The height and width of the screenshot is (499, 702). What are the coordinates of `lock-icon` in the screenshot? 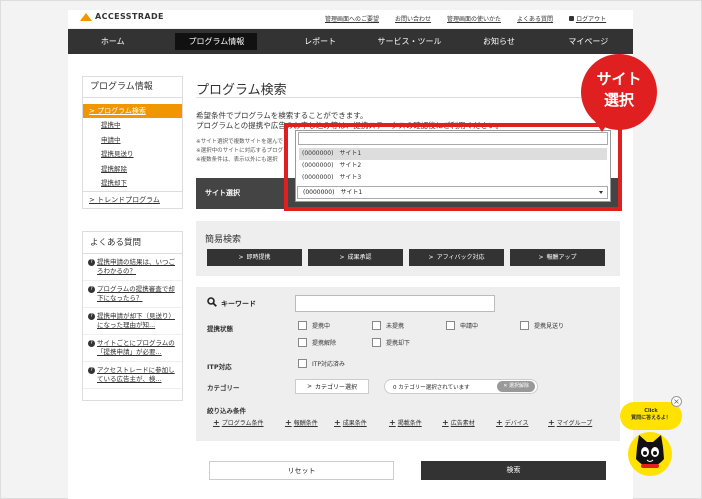 It's located at (572, 18).